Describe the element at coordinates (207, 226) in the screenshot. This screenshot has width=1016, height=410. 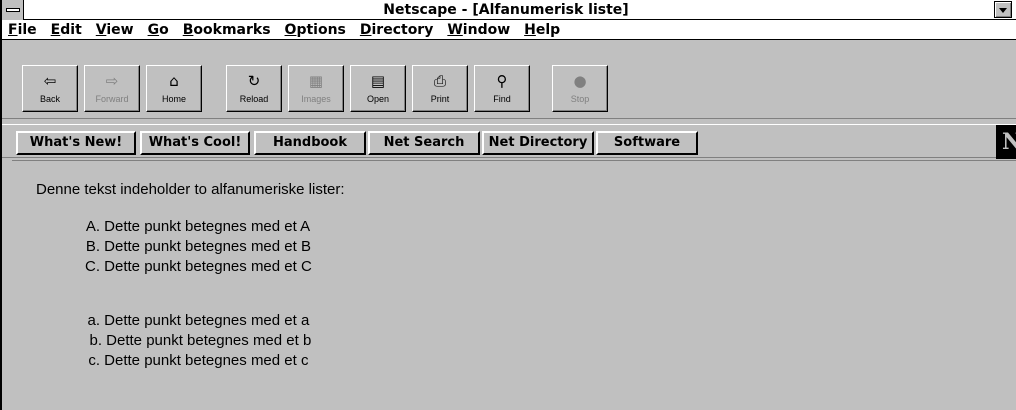
I see `list-item-text: Dette punkt betegnes med et A` at that location.